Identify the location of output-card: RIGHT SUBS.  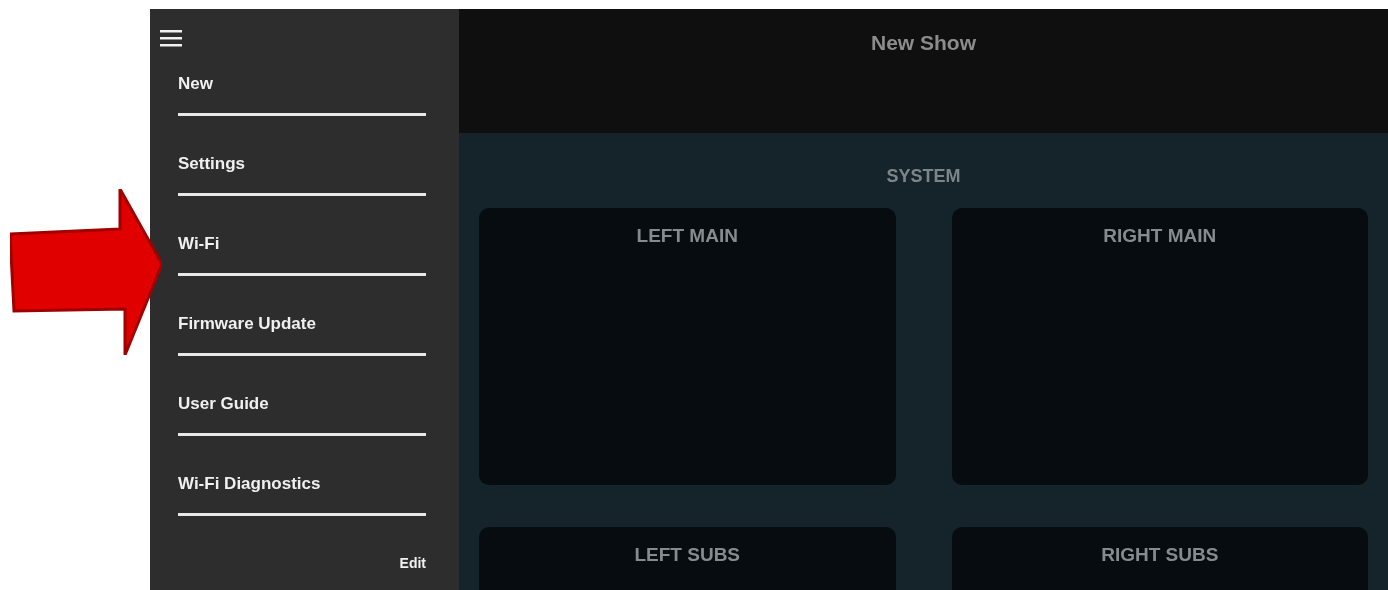
(1159, 558).